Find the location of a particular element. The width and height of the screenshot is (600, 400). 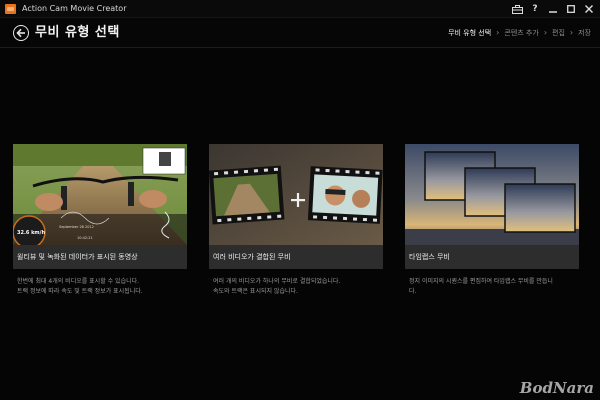

step-add-content: 콘텐츠 추가 is located at coordinates (521, 33).